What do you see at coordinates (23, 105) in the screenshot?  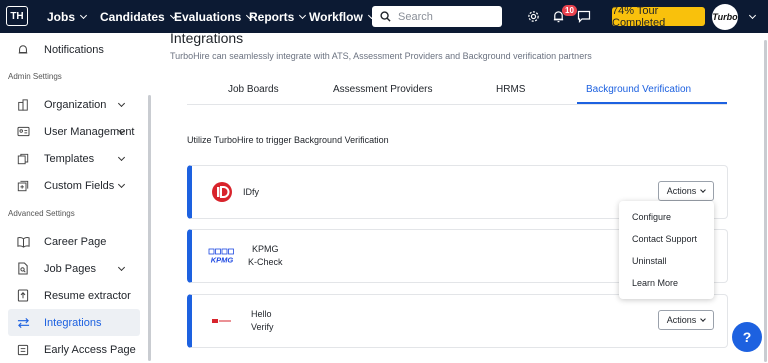 I see `building-icon` at bounding box center [23, 105].